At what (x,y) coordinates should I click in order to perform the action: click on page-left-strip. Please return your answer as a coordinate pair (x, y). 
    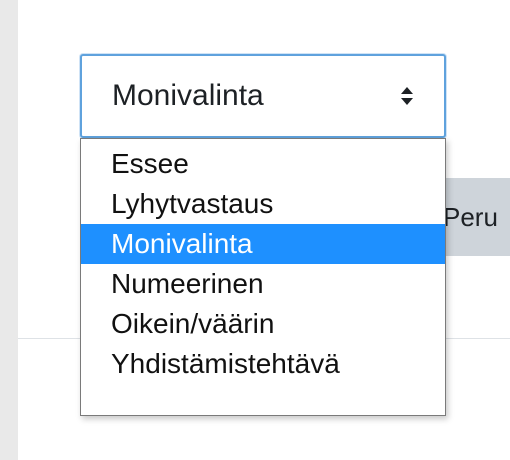
    Looking at the image, I should click on (9, 230).